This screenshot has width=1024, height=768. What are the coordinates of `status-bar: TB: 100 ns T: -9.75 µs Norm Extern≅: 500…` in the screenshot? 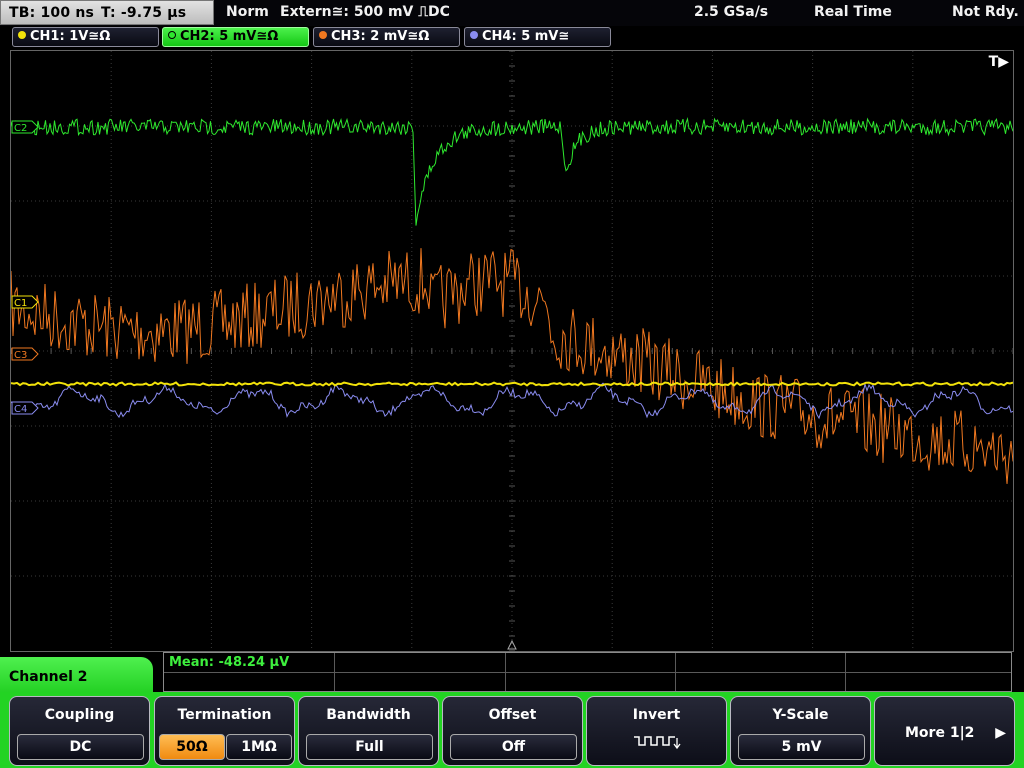 It's located at (512, 13).